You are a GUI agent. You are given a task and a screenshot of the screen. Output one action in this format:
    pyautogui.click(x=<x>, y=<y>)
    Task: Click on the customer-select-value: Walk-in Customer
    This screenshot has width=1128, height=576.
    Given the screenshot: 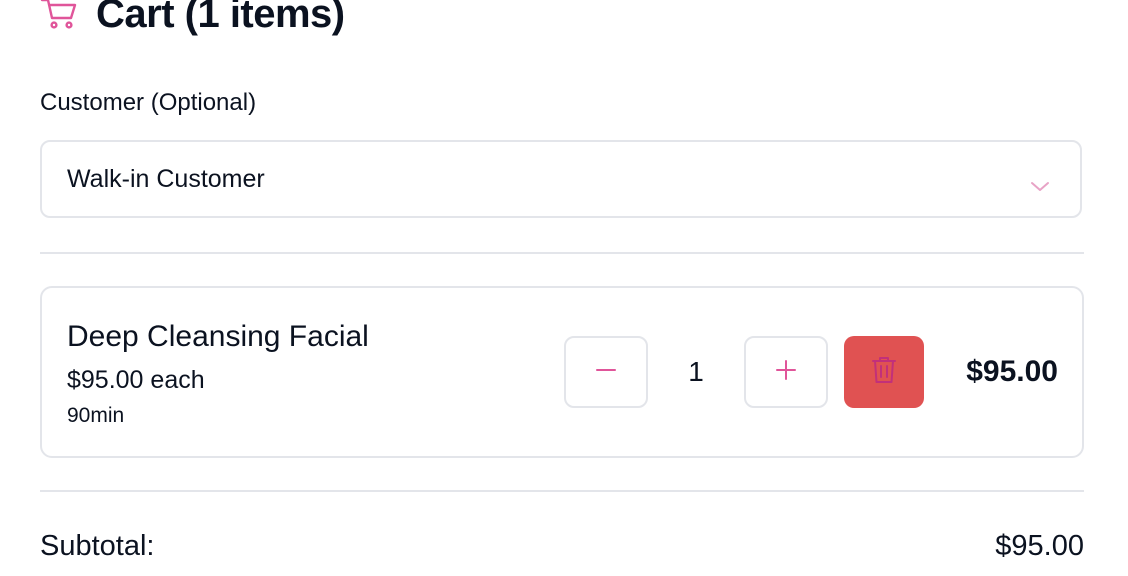 What is the action you would take?
    pyautogui.click(x=166, y=178)
    